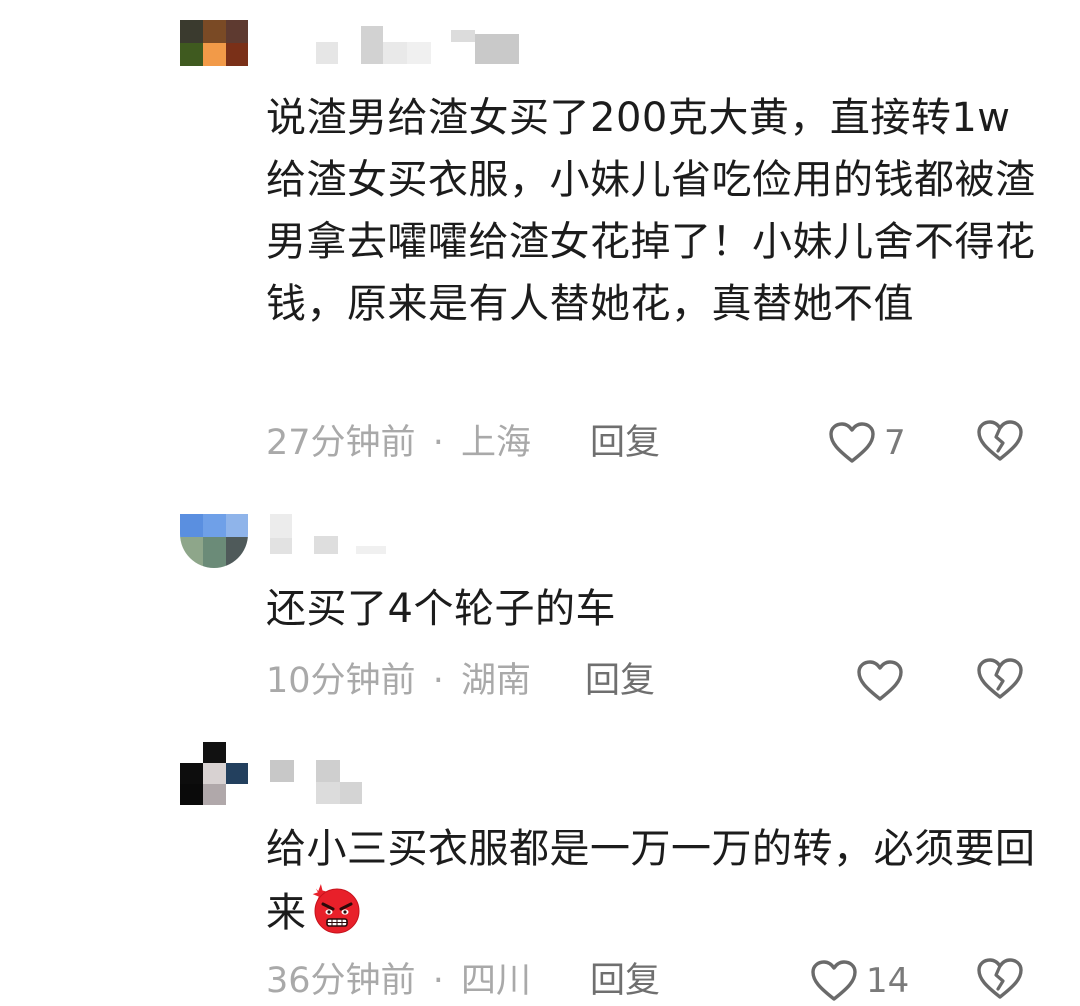  I want to click on comment-meta: 10分钟前 · 湖南, so click(398, 681).